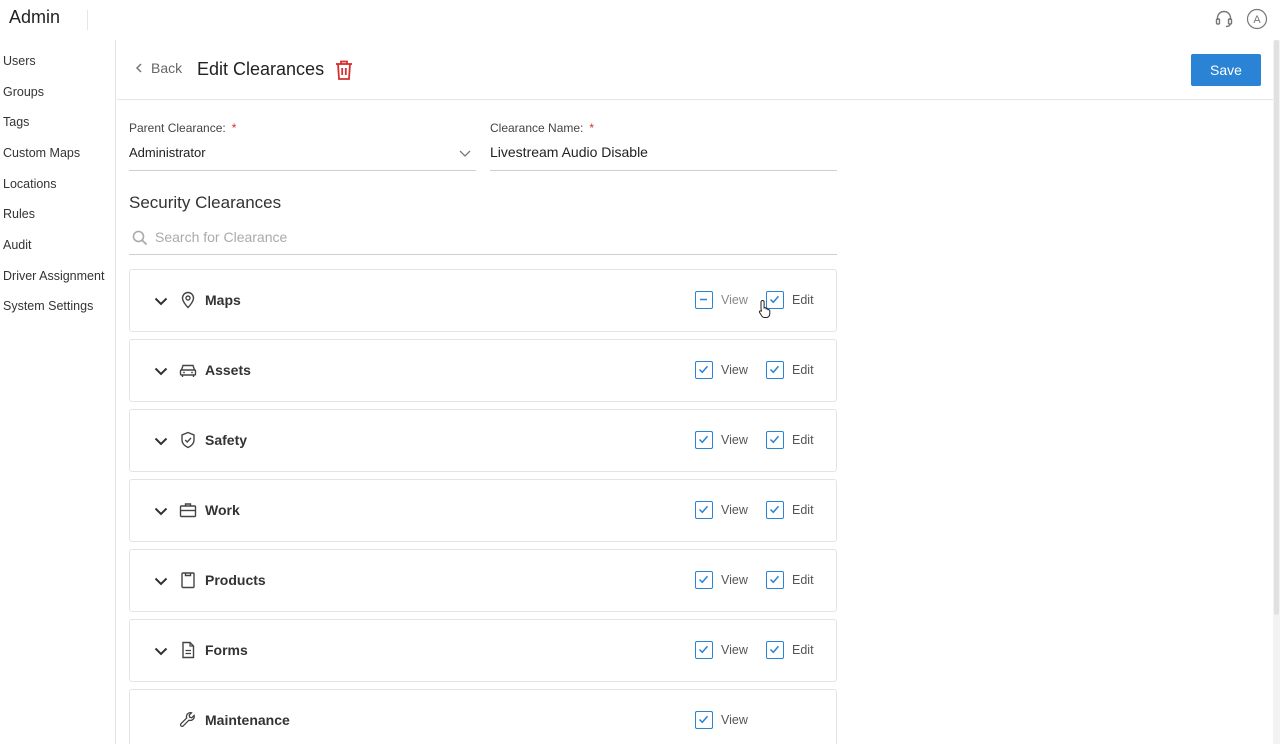 The width and height of the screenshot is (1280, 744). Describe the element at coordinates (48, 306) in the screenshot. I see `sidebar-item-system-settings: System Settings` at that location.